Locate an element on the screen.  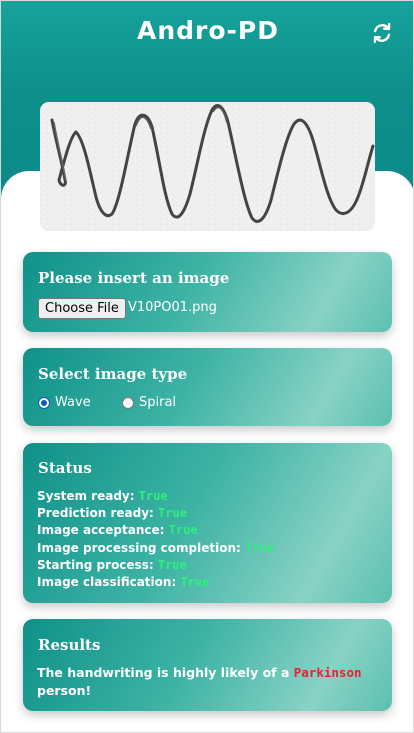
refresh-icon is located at coordinates (382, 33).